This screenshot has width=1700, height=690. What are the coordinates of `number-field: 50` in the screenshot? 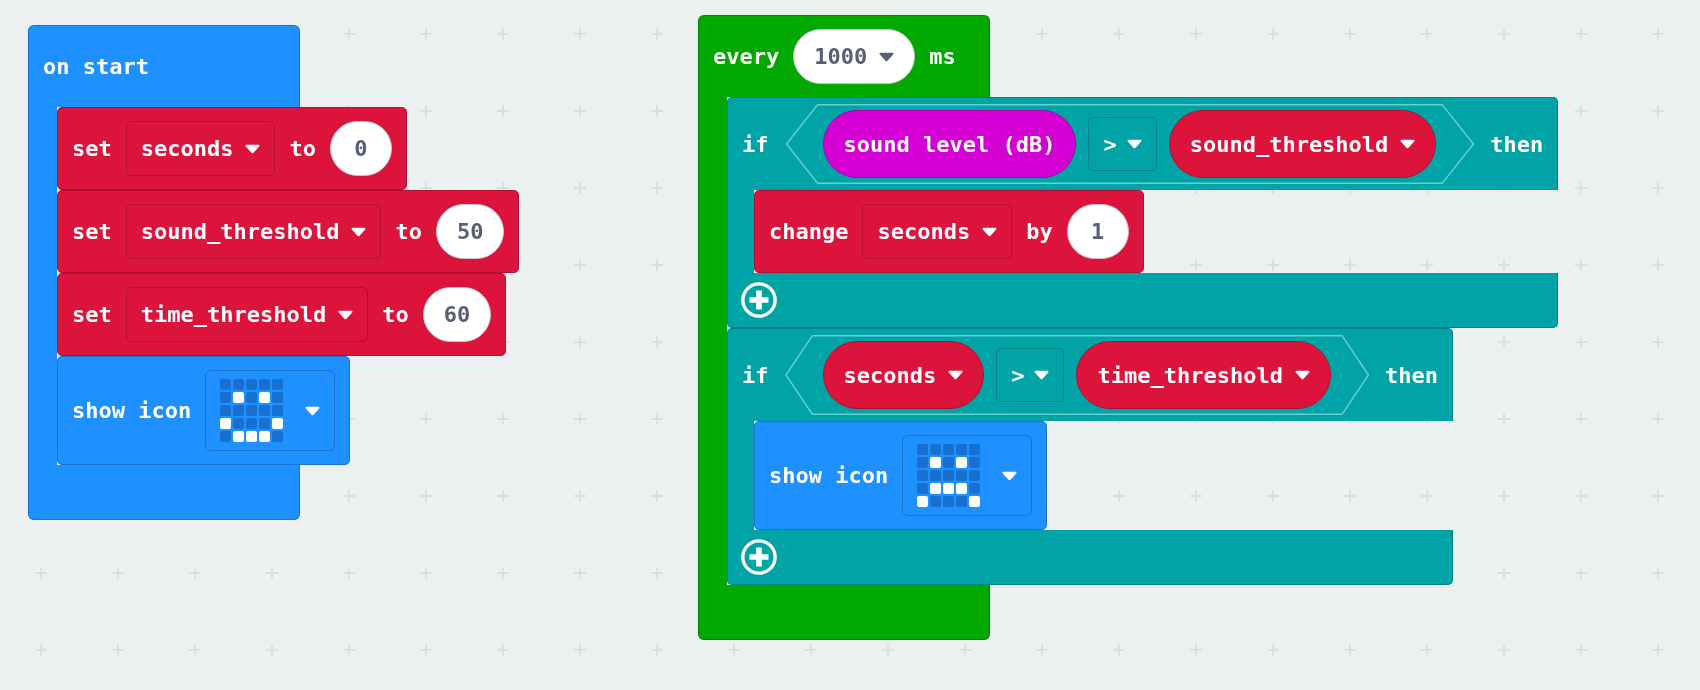 It's located at (470, 231).